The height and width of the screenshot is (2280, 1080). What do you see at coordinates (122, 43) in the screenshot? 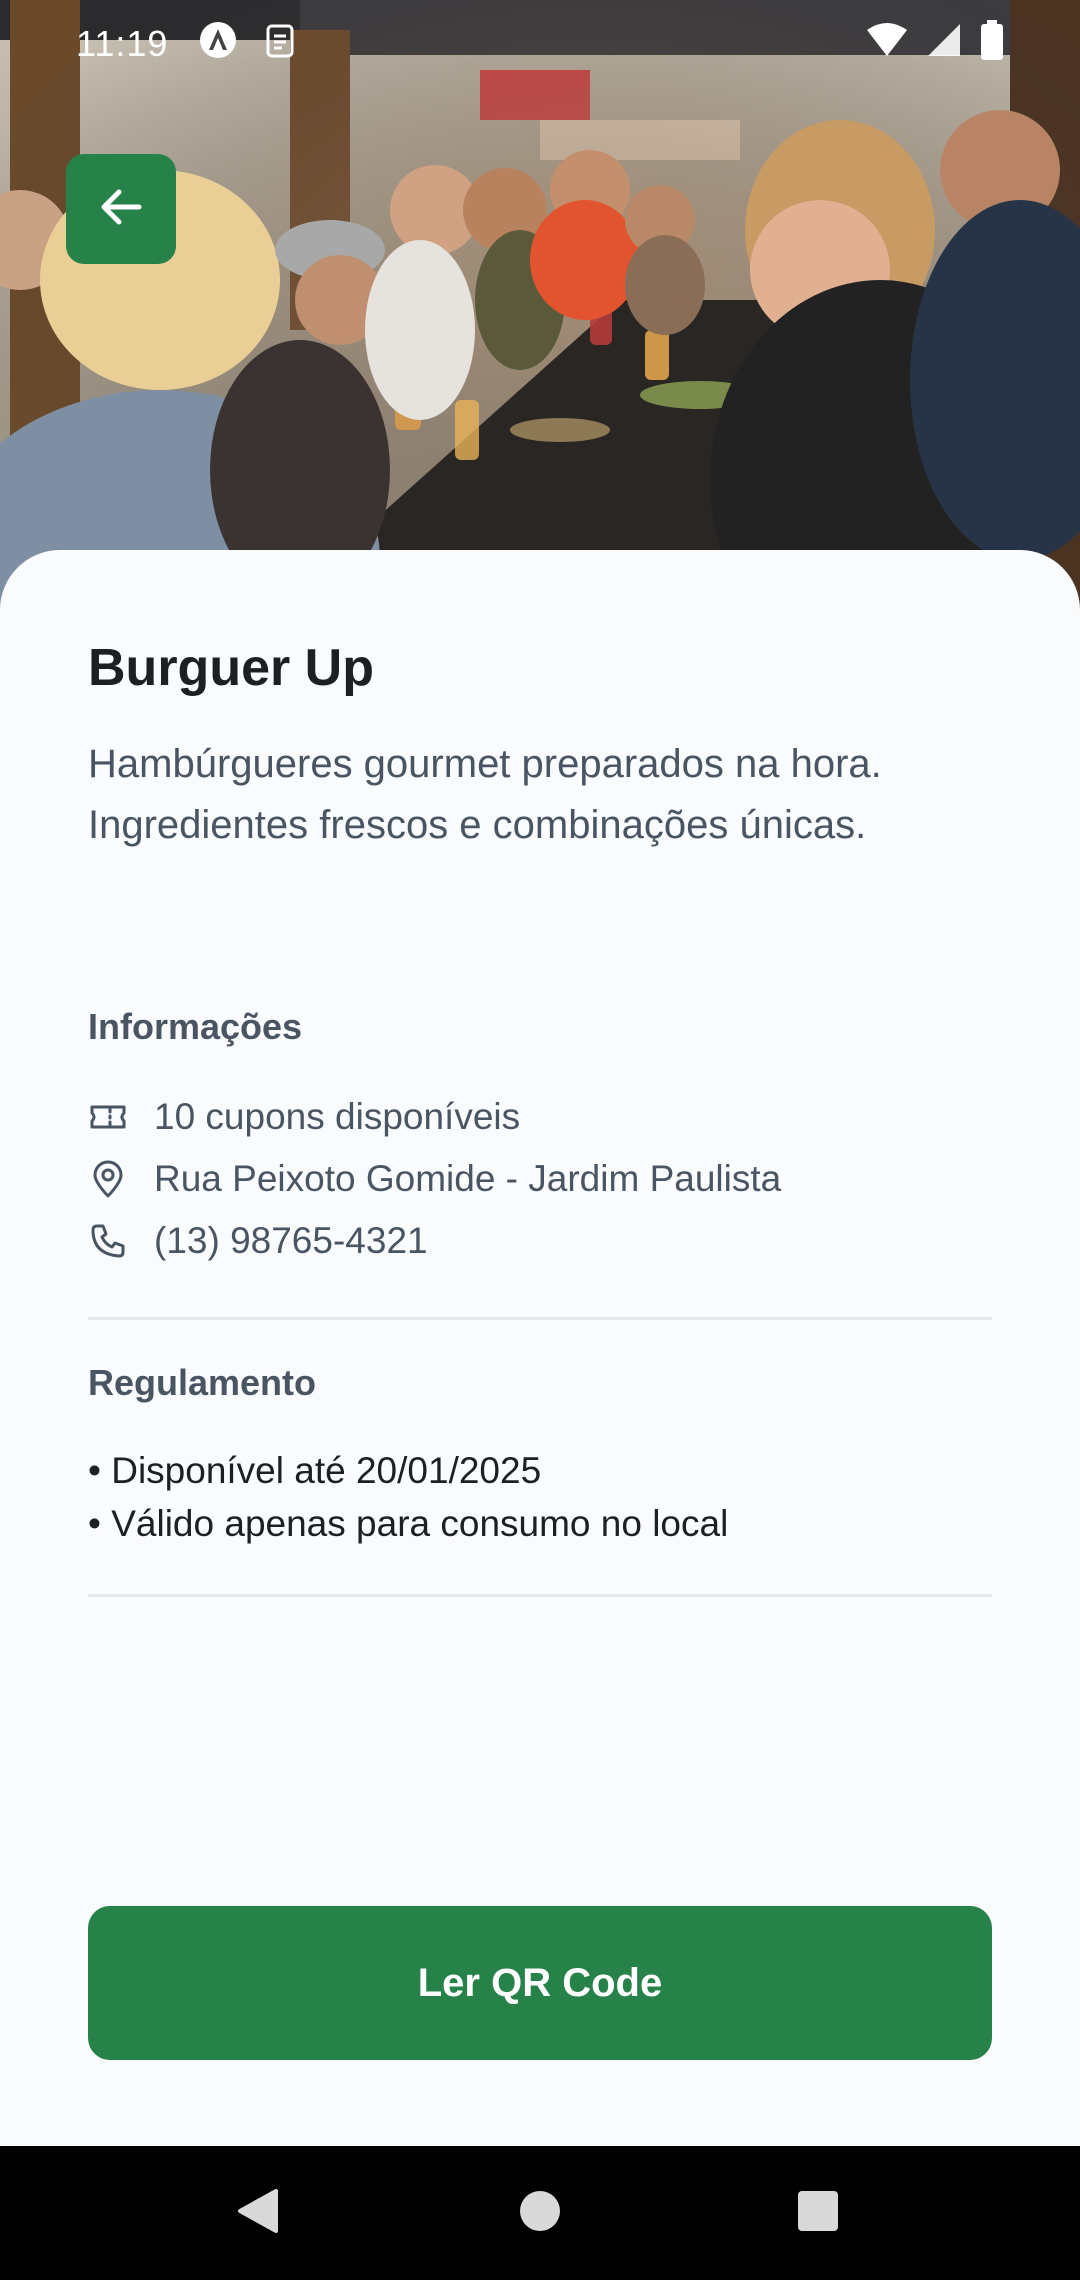
I see `status-time: 11:19` at bounding box center [122, 43].